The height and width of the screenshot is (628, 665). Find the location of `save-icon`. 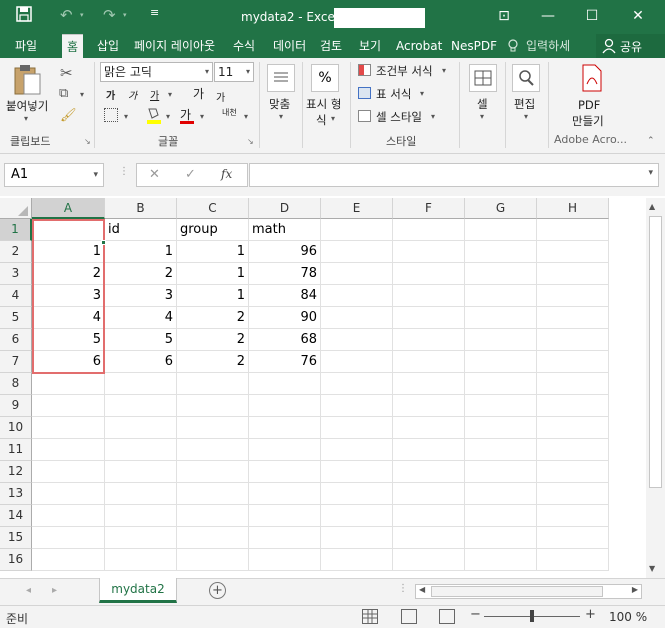

save-icon is located at coordinates (24, 16).